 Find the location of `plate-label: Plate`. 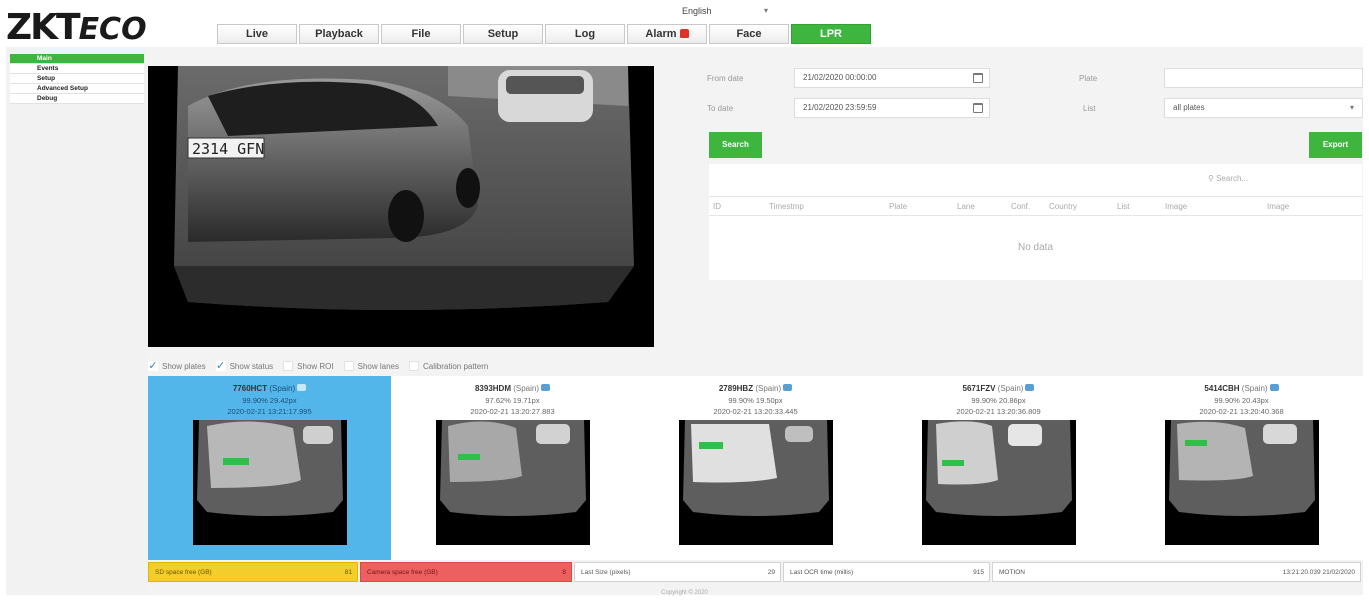

plate-label: Plate is located at coordinates (1088, 78).